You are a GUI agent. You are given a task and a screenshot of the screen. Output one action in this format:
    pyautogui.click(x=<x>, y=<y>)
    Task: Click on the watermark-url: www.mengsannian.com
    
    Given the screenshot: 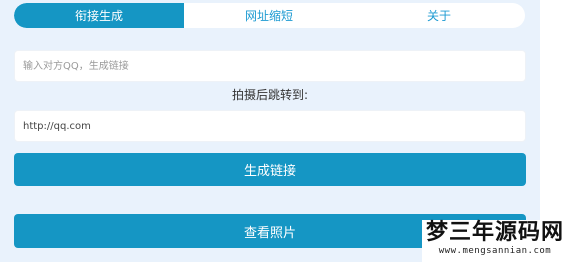 What is the action you would take?
    pyautogui.click(x=495, y=251)
    